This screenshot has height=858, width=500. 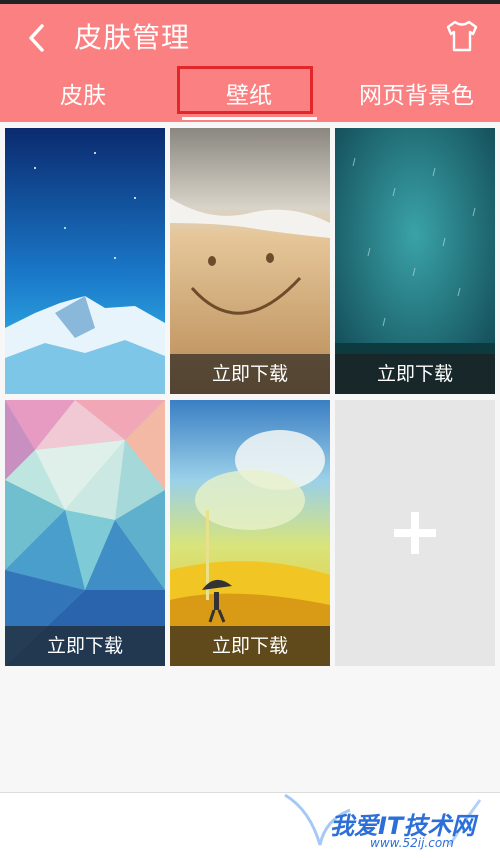 What do you see at coordinates (415, 533) in the screenshot?
I see `add-wallpaper-button` at bounding box center [415, 533].